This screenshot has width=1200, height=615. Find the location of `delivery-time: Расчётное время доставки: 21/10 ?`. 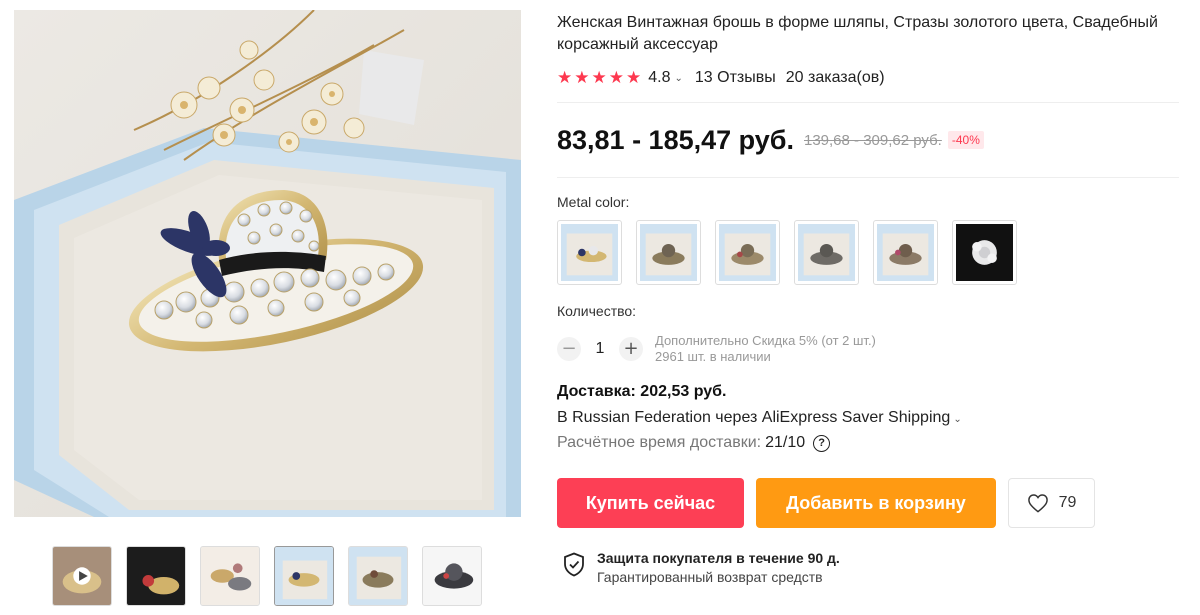

delivery-time: Расчётное время доставки: 21/10 ? is located at coordinates (869, 443).